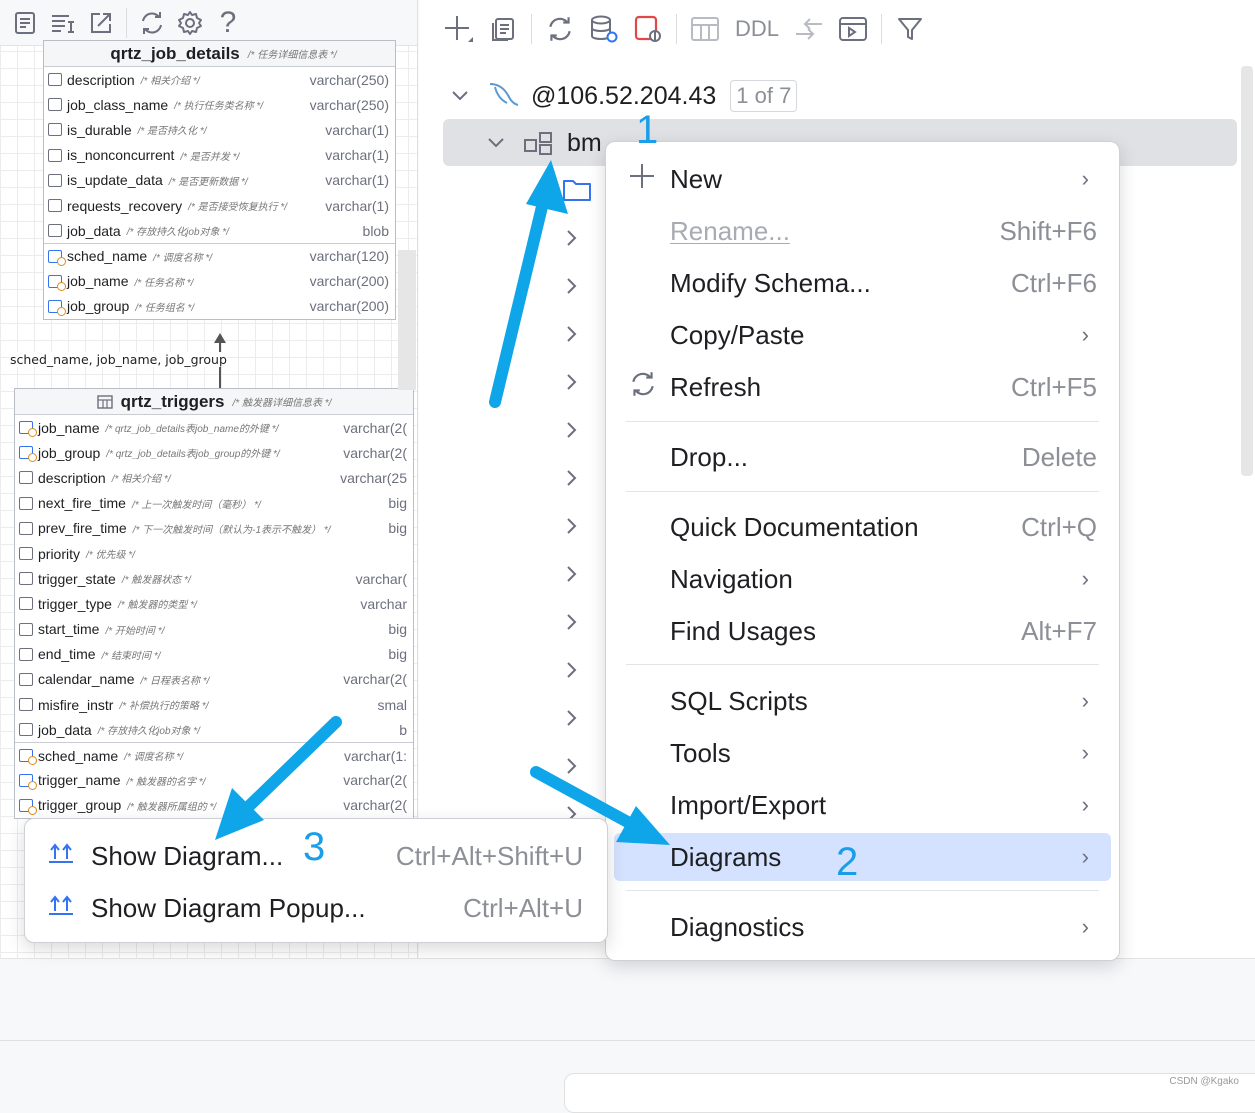  Describe the element at coordinates (847, 862) in the screenshot. I see `annotation-step-2: 2` at that location.